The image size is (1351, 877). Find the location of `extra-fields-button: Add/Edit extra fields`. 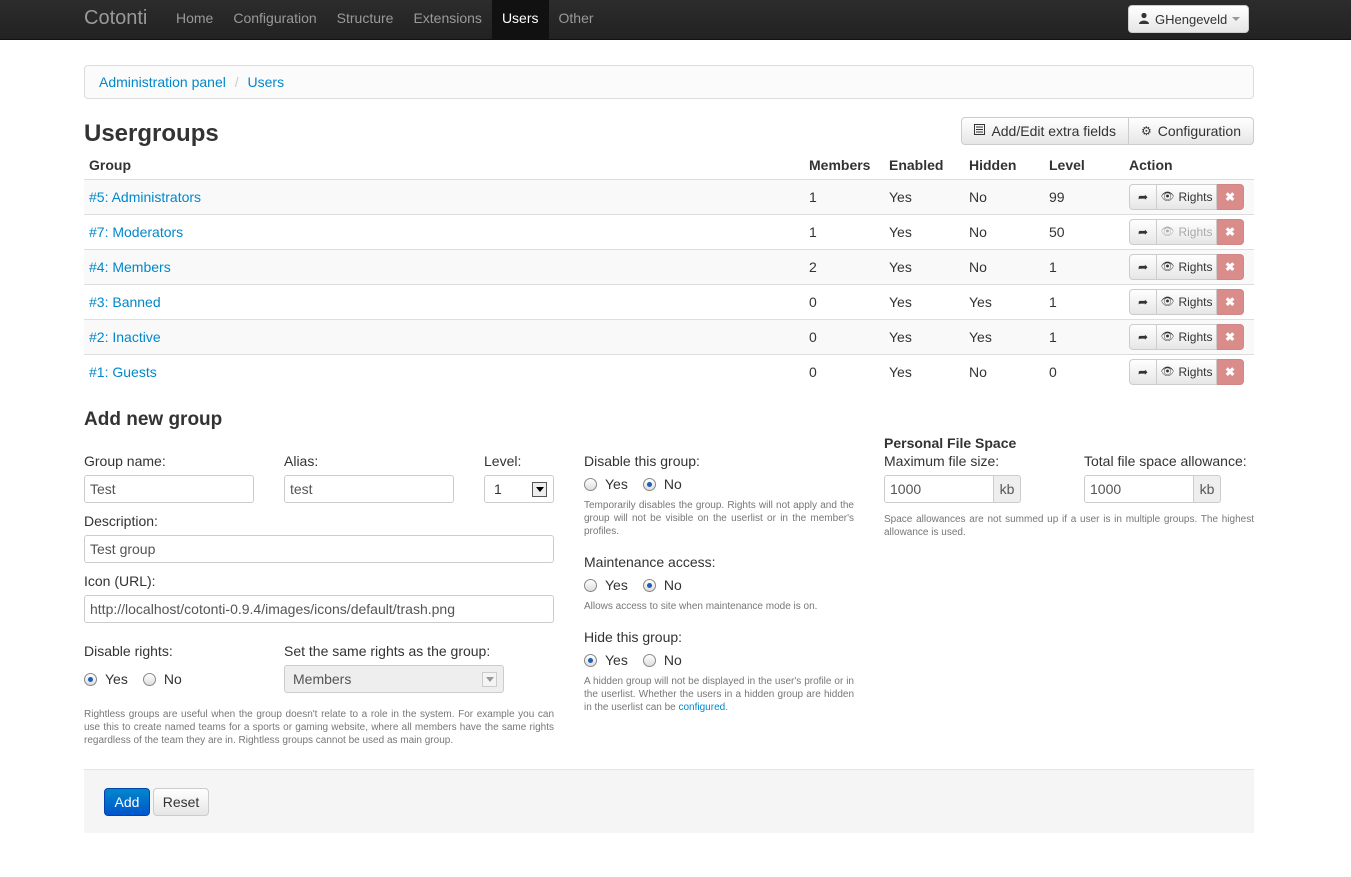

extra-fields-button: Add/Edit extra fields is located at coordinates (1045, 131).